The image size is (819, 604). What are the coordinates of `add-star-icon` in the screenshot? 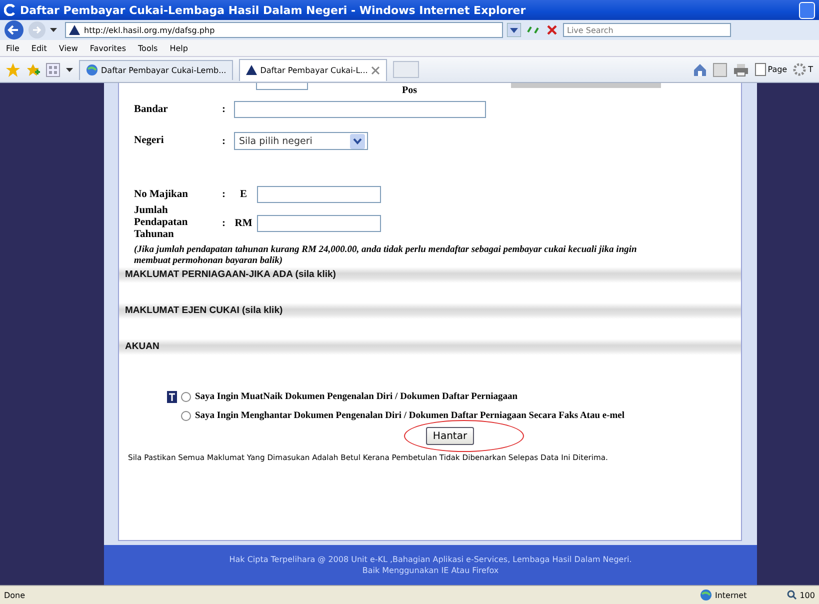 It's located at (33, 69).